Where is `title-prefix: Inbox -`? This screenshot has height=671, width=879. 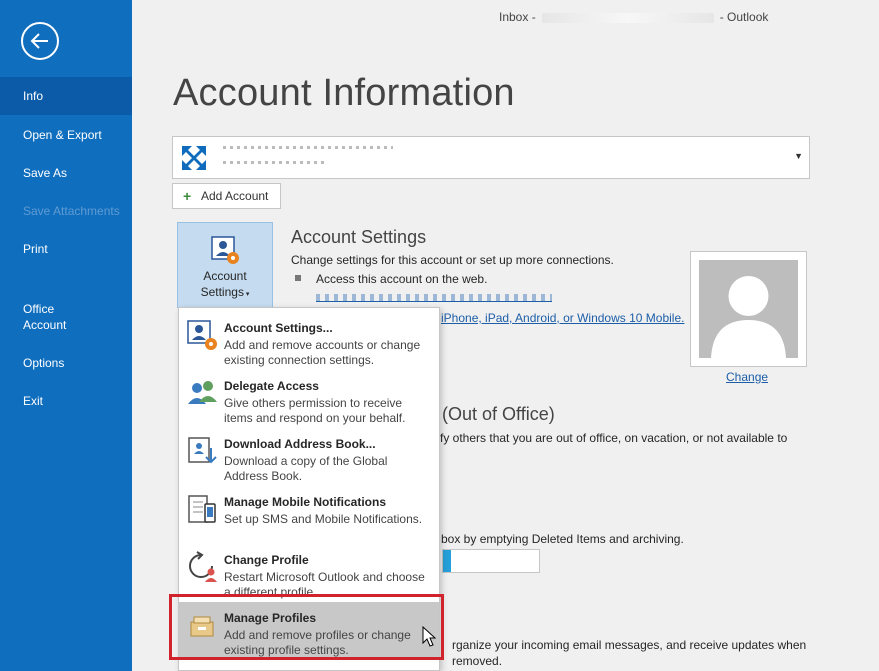
title-prefix: Inbox - is located at coordinates (517, 17).